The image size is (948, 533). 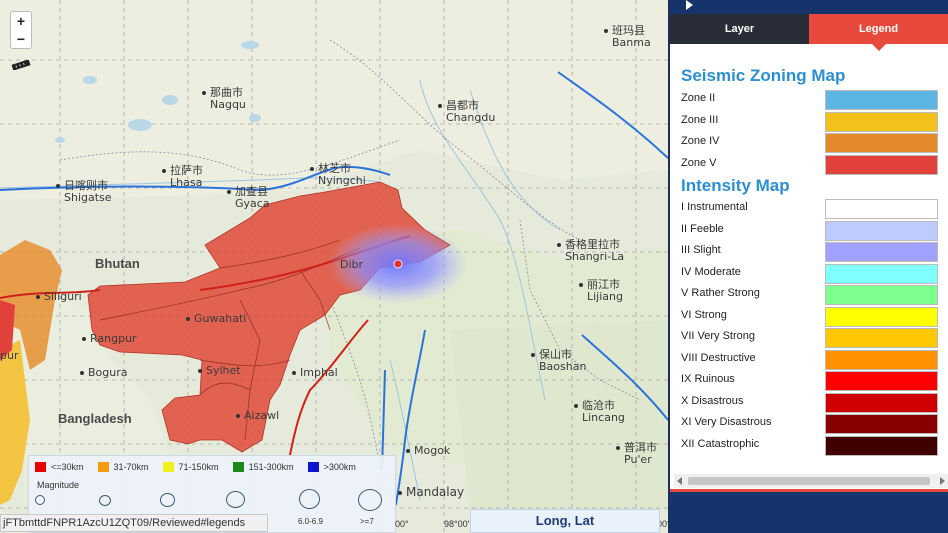 I want to click on place-puer: 普洱市 Pu'er, so click(x=636, y=454).